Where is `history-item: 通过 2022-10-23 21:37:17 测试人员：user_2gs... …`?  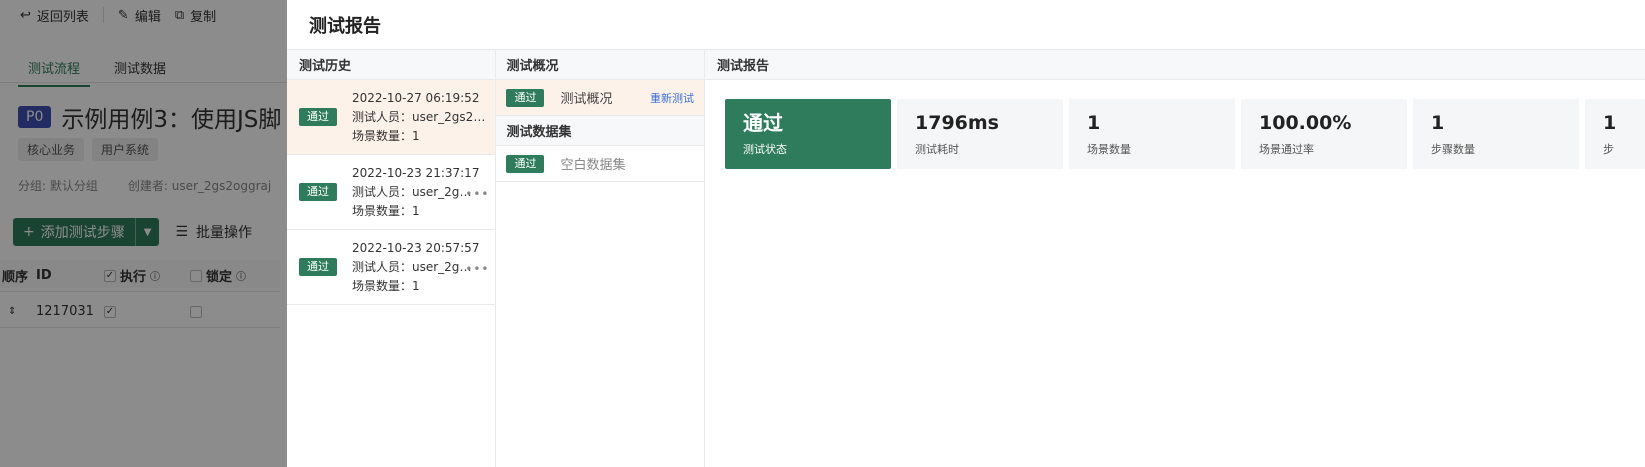 history-item: 通过 2022-10-23 21:37:17 测试人员：user_2gs... … is located at coordinates (391, 192).